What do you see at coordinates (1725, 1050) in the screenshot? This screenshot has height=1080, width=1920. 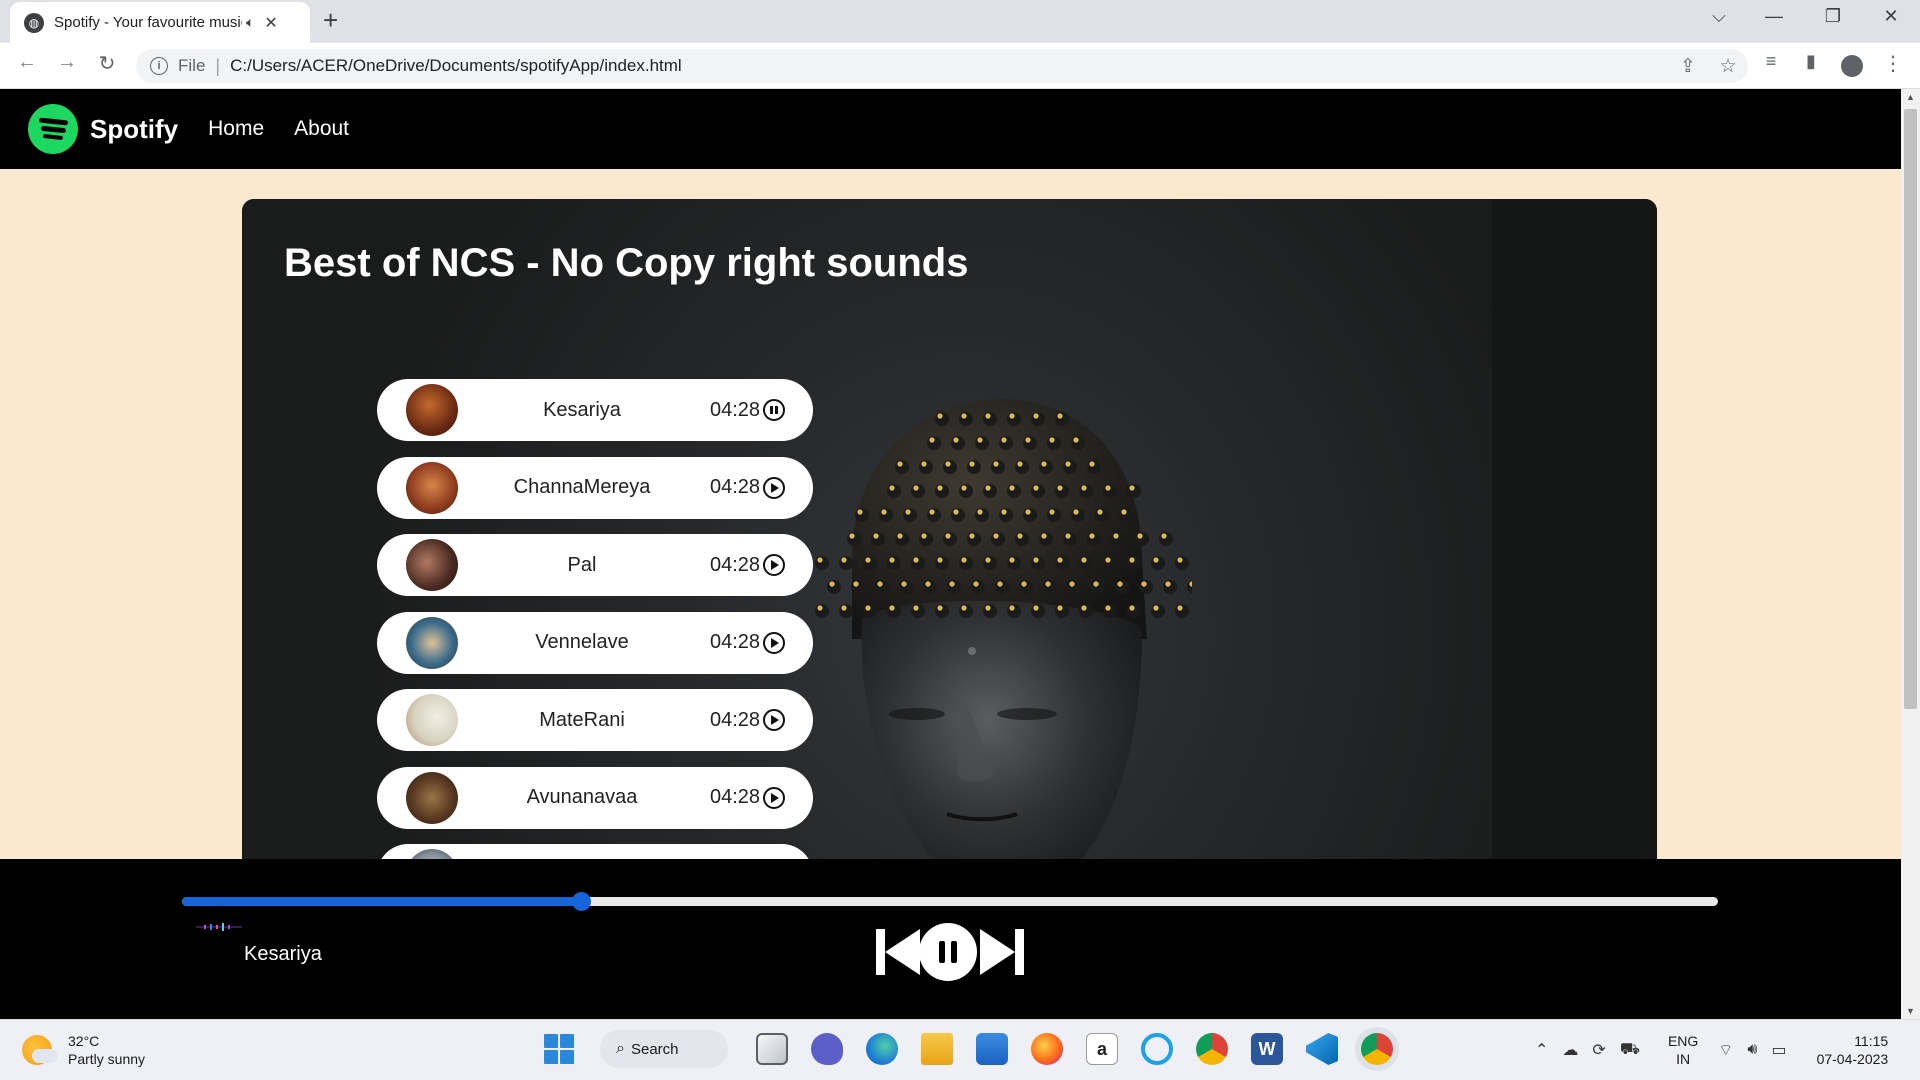 I see `wifi-icon: ⌔` at bounding box center [1725, 1050].